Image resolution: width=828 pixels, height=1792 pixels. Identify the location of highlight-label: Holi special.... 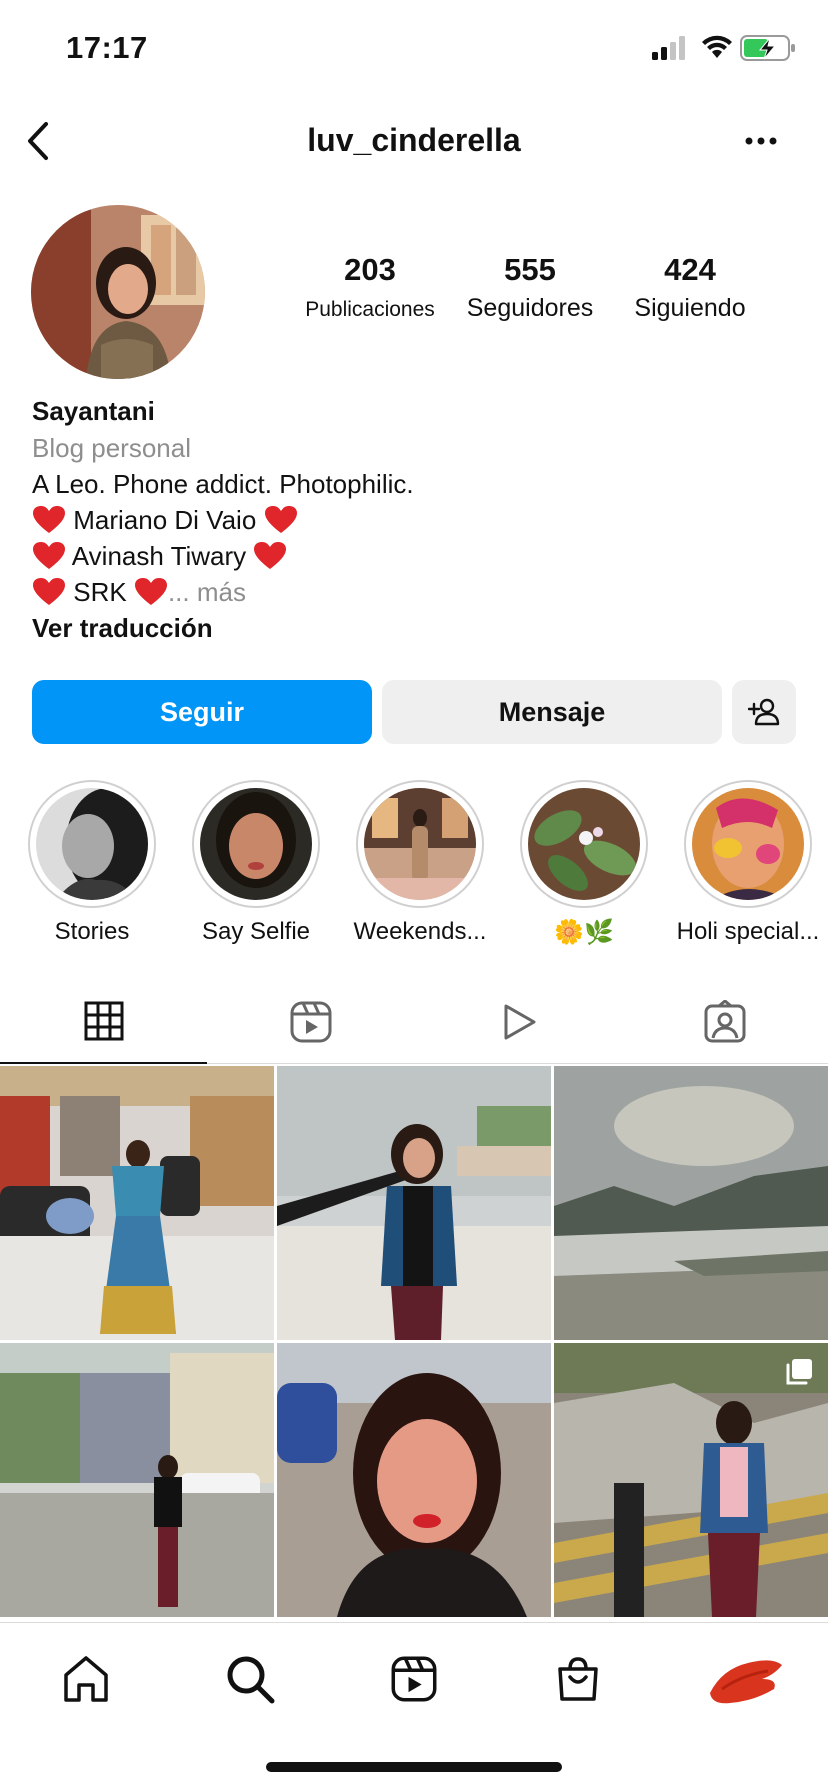
(748, 931).